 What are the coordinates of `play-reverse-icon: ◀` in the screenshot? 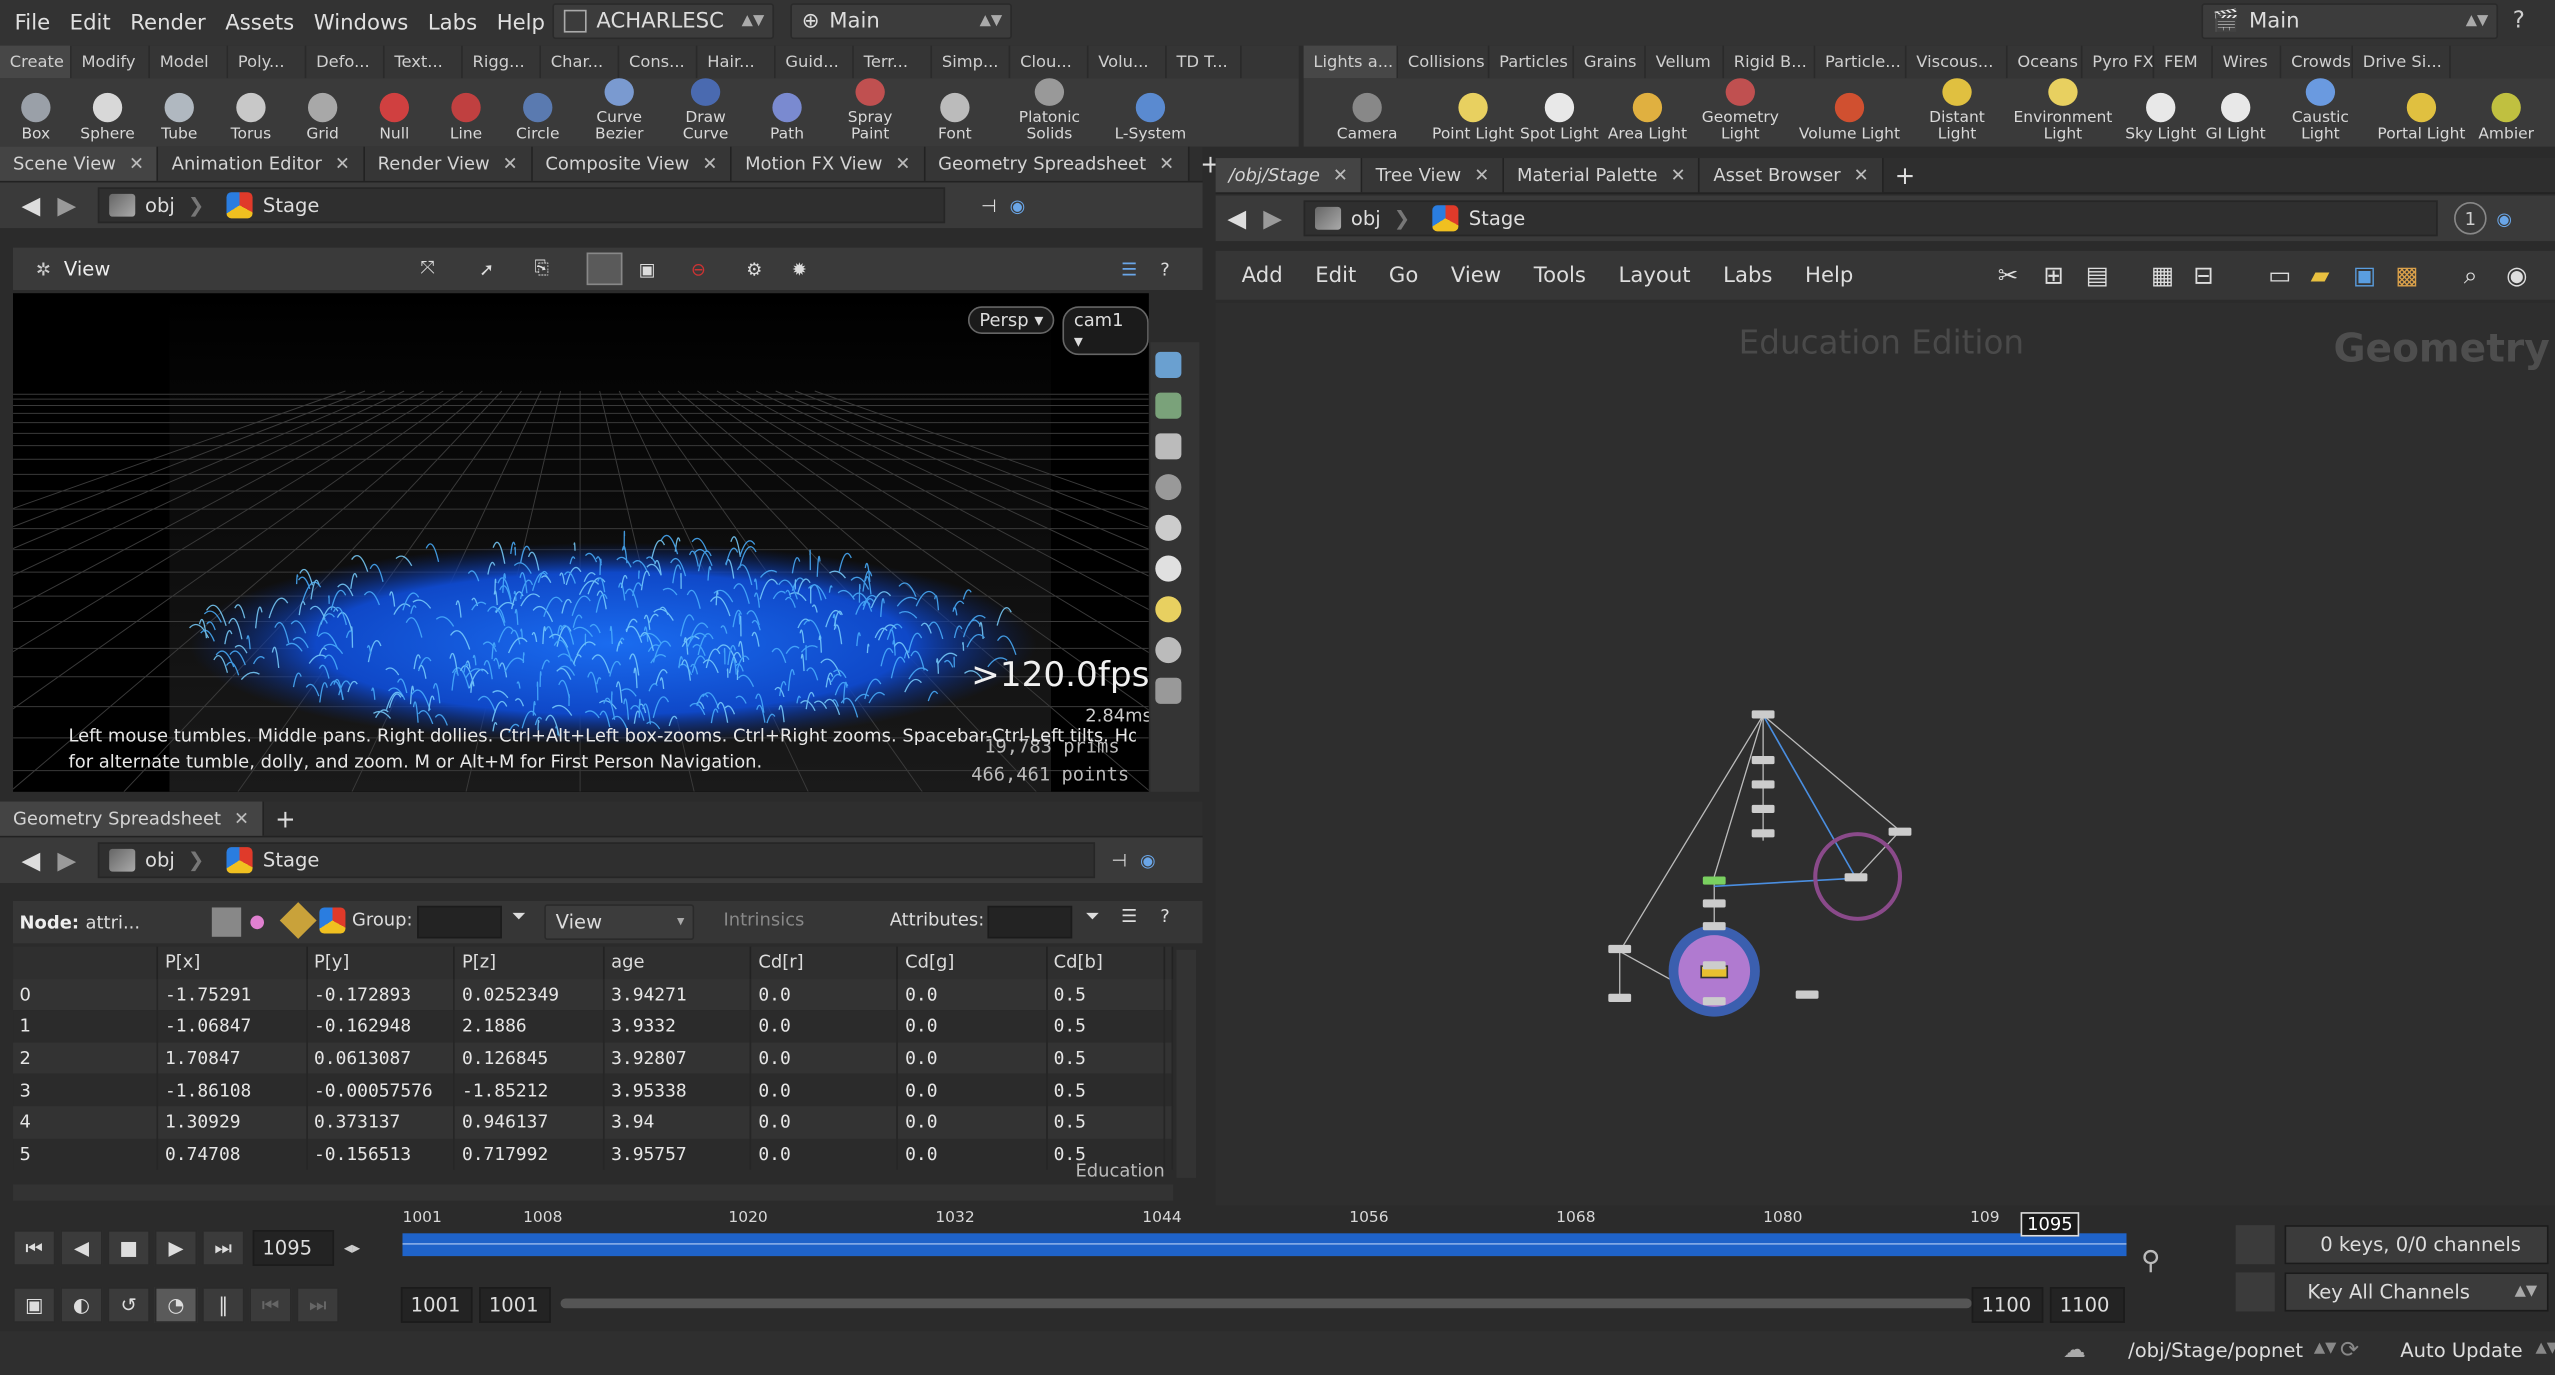 It's located at (81, 1248).